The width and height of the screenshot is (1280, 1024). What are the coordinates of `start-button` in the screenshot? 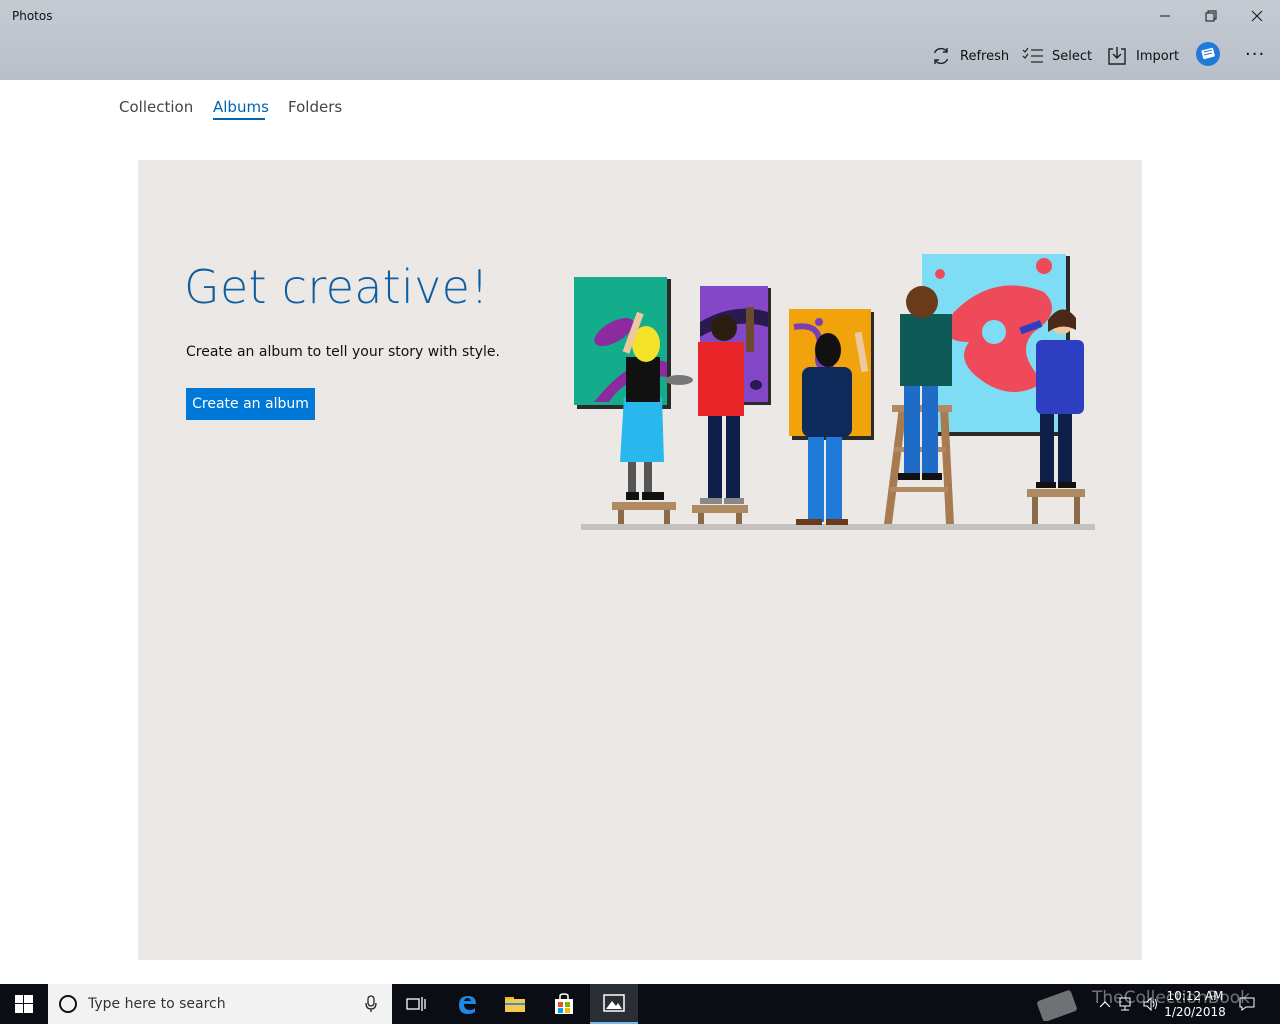 It's located at (24, 1004).